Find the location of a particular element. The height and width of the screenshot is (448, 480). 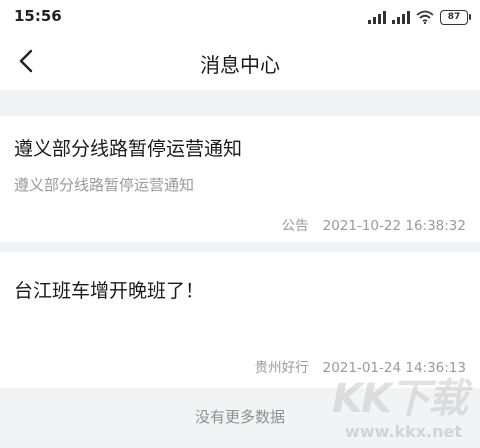

message-description: 遵义部分线路暂停运营通知 is located at coordinates (104, 185).